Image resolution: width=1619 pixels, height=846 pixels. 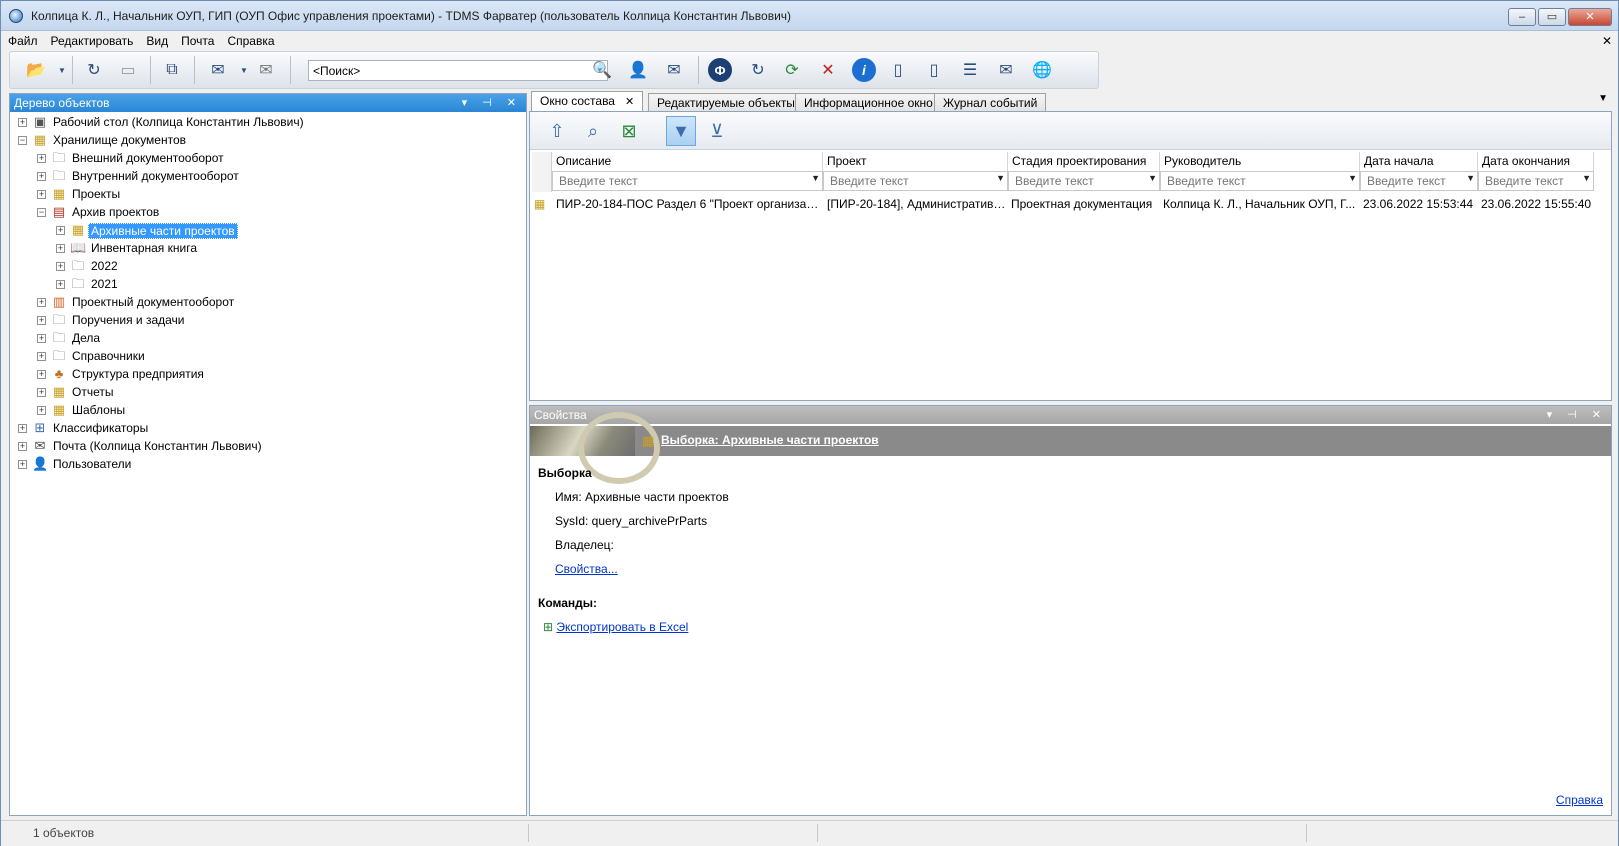 What do you see at coordinates (1076, 181) in the screenshot?
I see `filter-stage-input` at bounding box center [1076, 181].